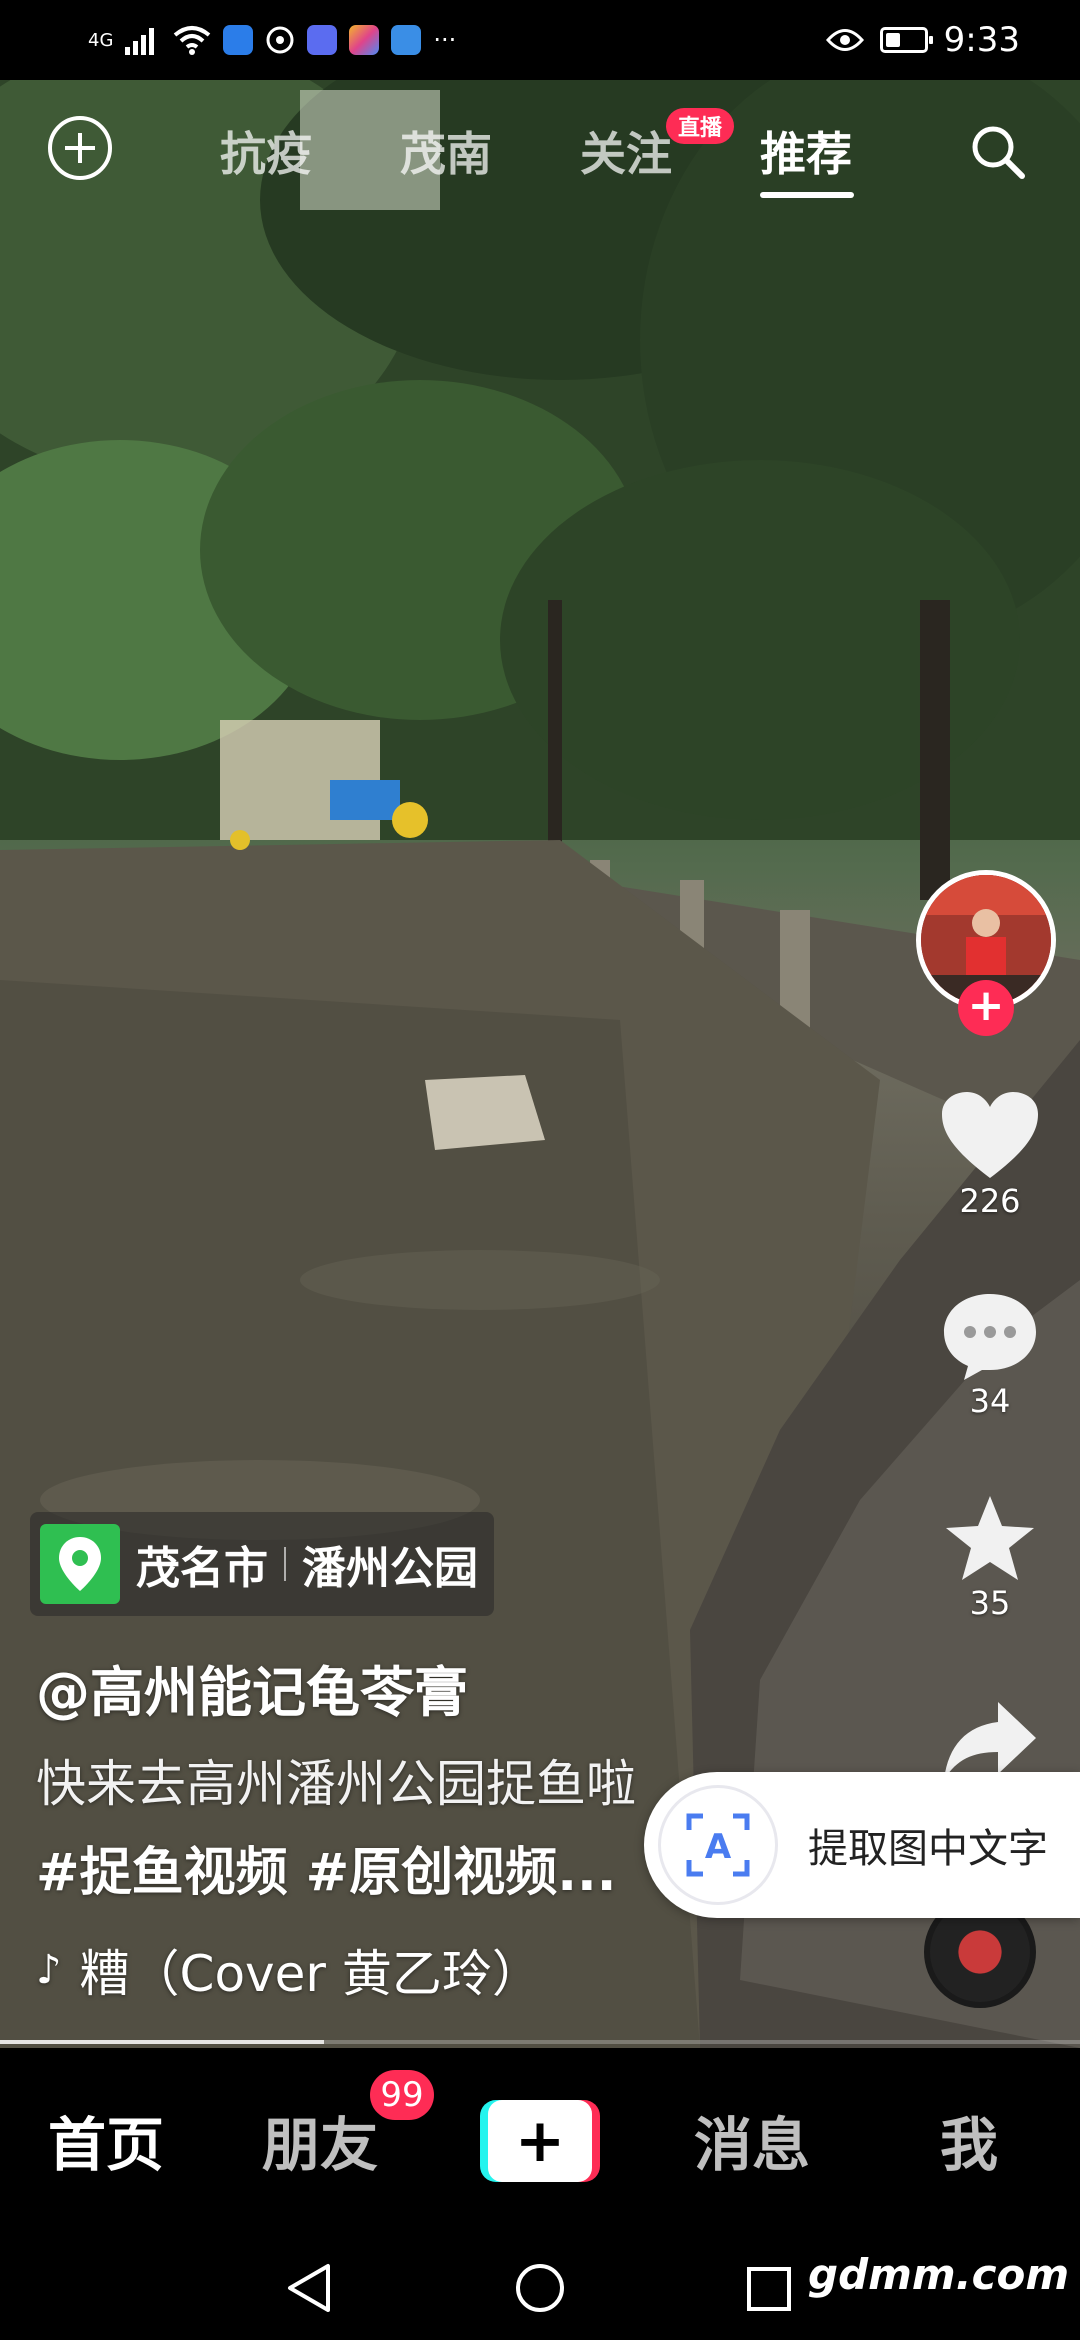 The width and height of the screenshot is (1080, 2340). What do you see at coordinates (390, 1568) in the screenshot?
I see `location-place: 潘州公园` at bounding box center [390, 1568].